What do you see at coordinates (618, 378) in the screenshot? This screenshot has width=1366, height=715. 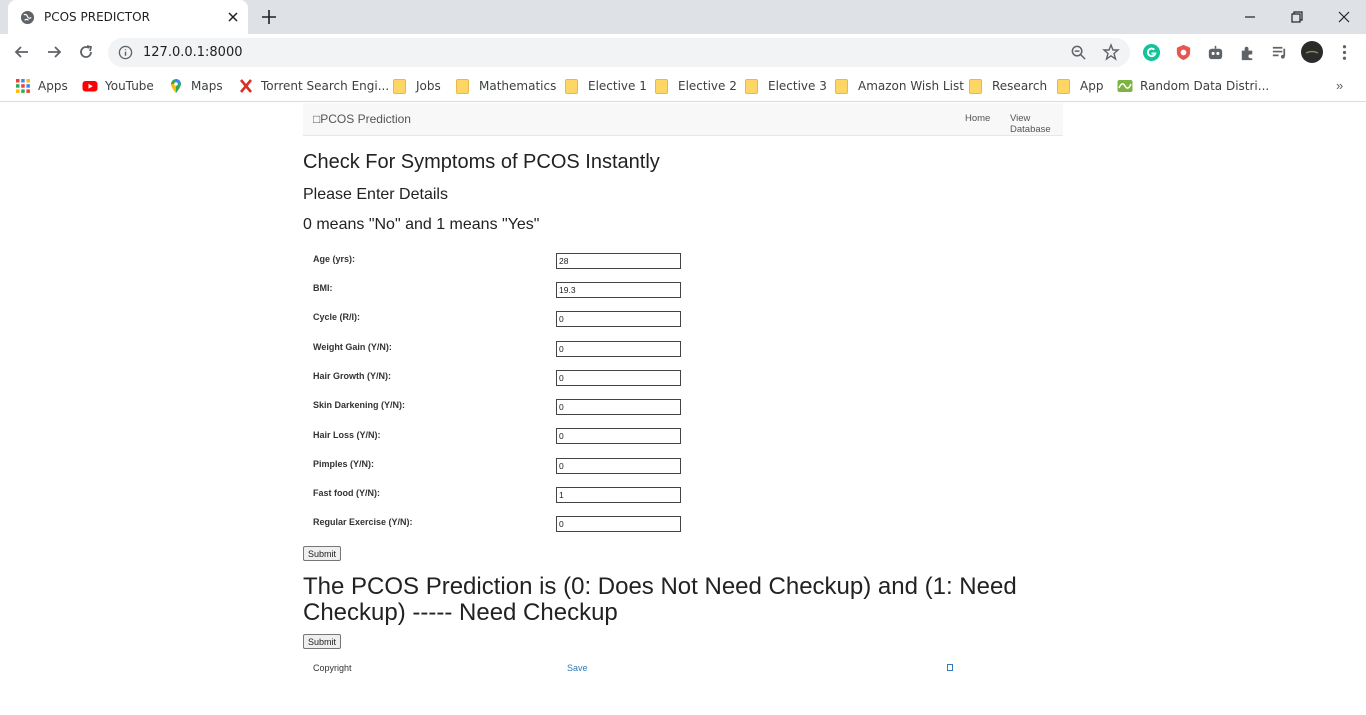 I see `hair-growth-input` at bounding box center [618, 378].